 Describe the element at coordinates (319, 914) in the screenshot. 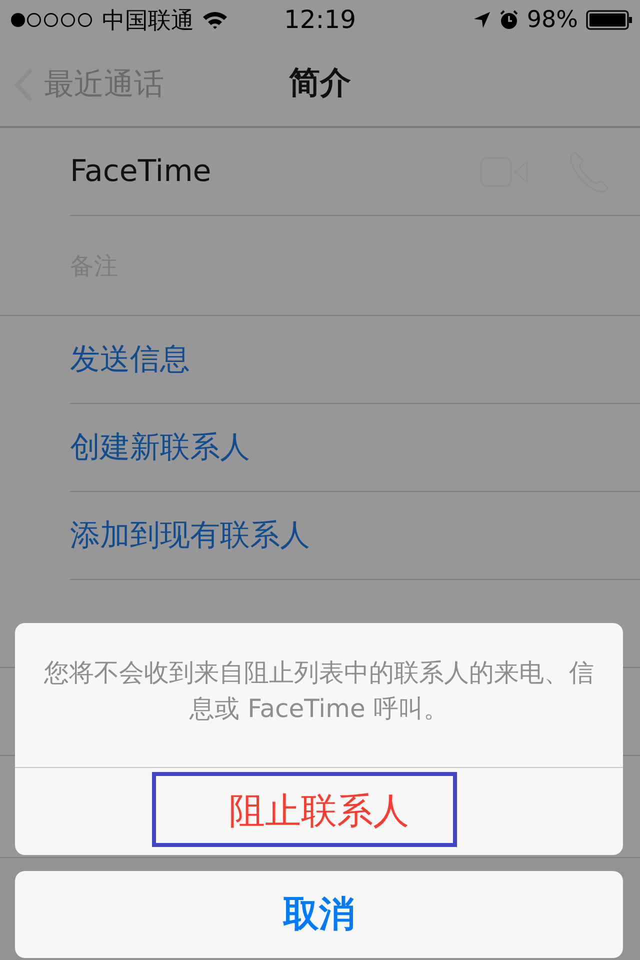

I see `cancel-button: 取消` at that location.